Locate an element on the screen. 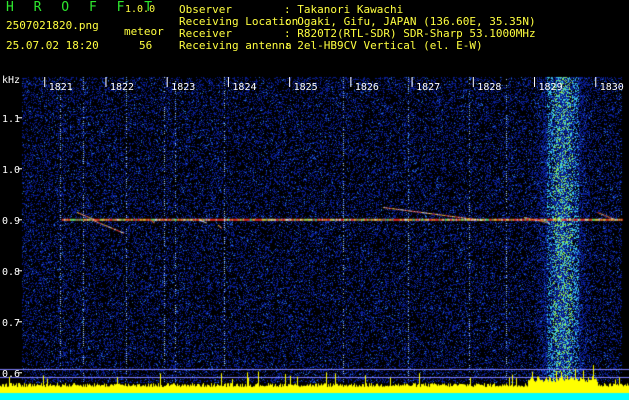  x-tick-label: 1823 is located at coordinates (183, 87).